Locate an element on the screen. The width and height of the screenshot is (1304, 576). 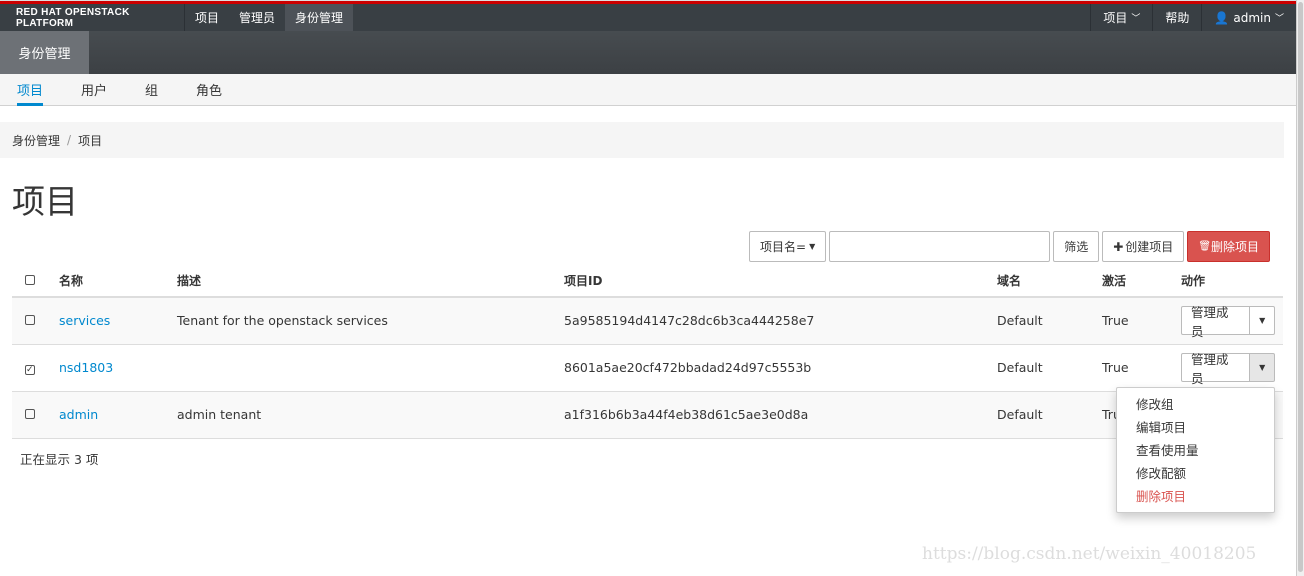
row-actions-dropdown: 修改组 编辑项目 查看使用量 修改配额 删除项目 is located at coordinates (1195, 450).